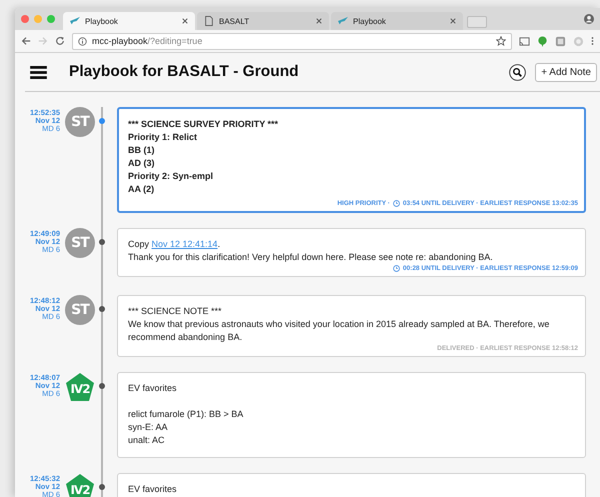  What do you see at coordinates (263, 21) in the screenshot?
I see `browser-tab: BASALT` at bounding box center [263, 21].